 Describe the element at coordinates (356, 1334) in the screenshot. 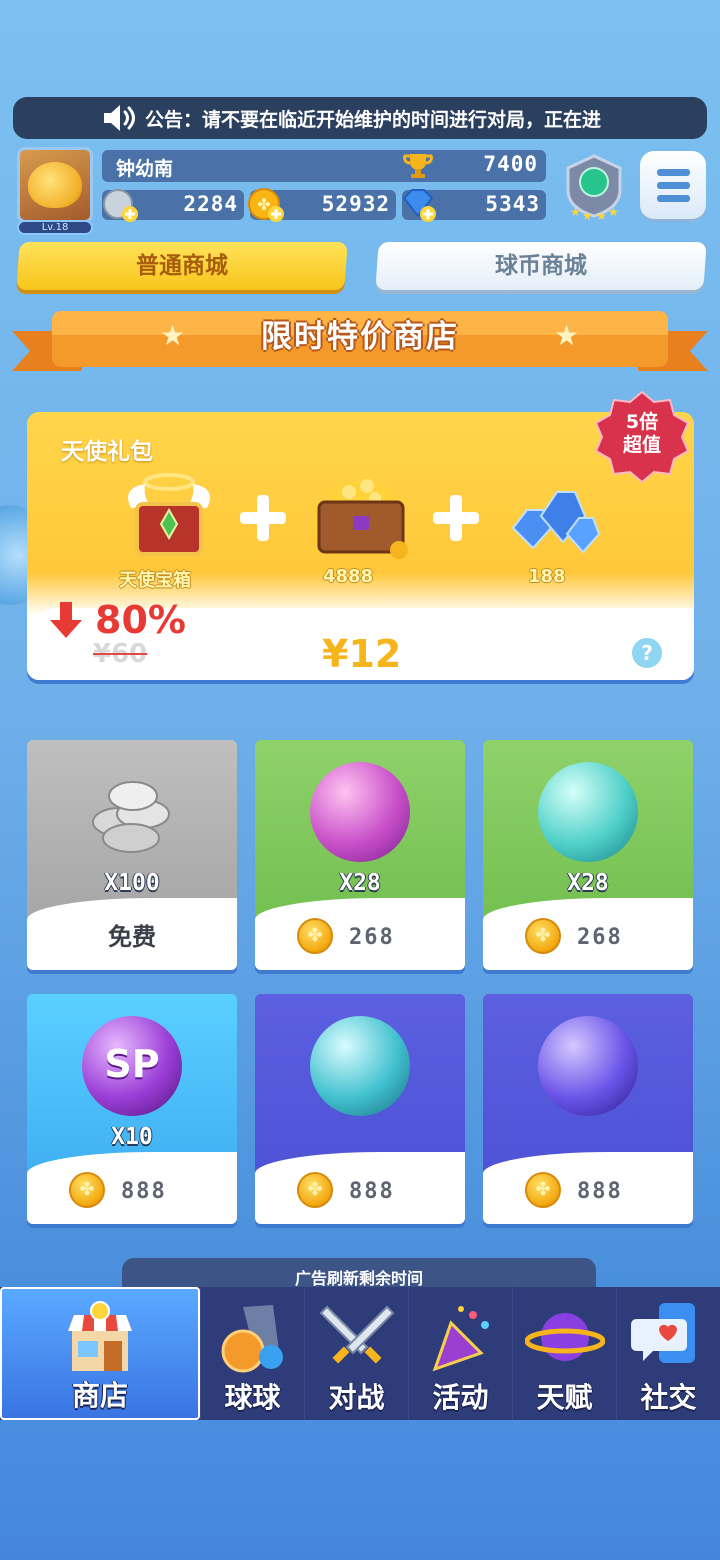

I see `crossed-swords-icon` at that location.